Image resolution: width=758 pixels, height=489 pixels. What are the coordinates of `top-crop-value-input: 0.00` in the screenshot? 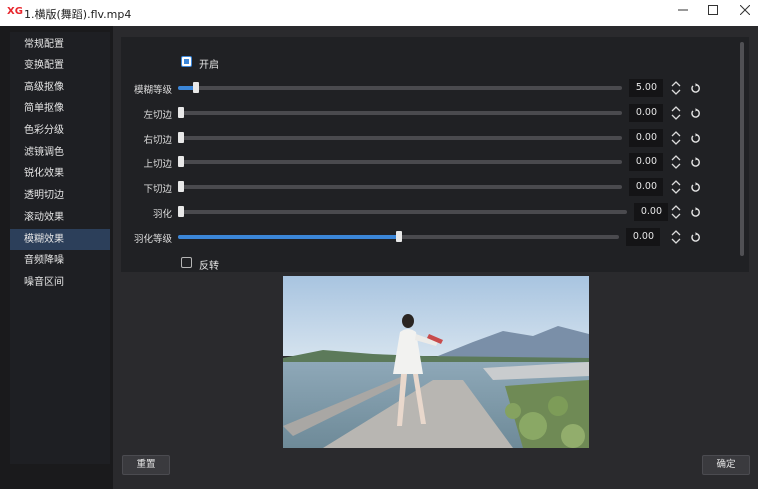 It's located at (646, 162).